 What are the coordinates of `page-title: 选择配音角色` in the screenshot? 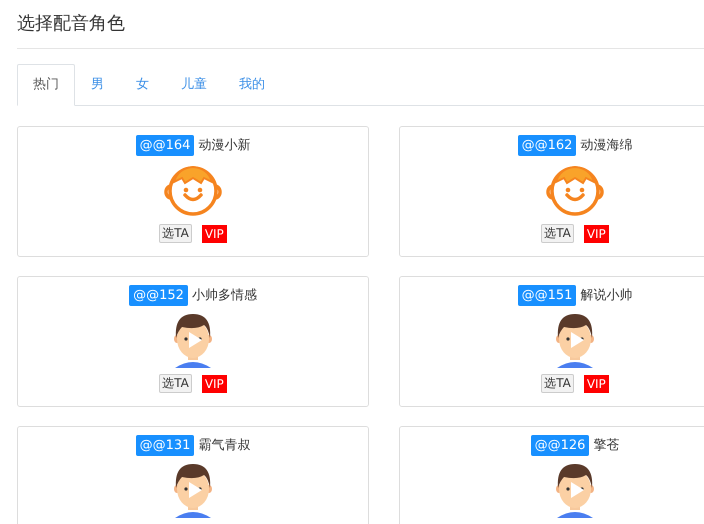 It's located at (71, 24).